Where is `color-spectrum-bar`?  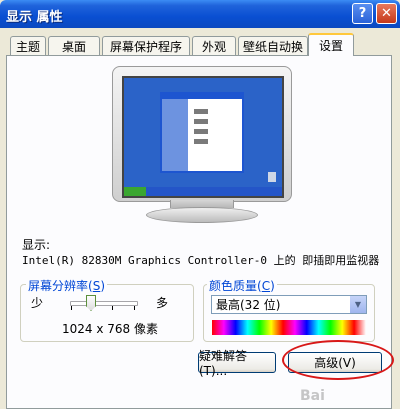 color-spectrum-bar is located at coordinates (289, 327).